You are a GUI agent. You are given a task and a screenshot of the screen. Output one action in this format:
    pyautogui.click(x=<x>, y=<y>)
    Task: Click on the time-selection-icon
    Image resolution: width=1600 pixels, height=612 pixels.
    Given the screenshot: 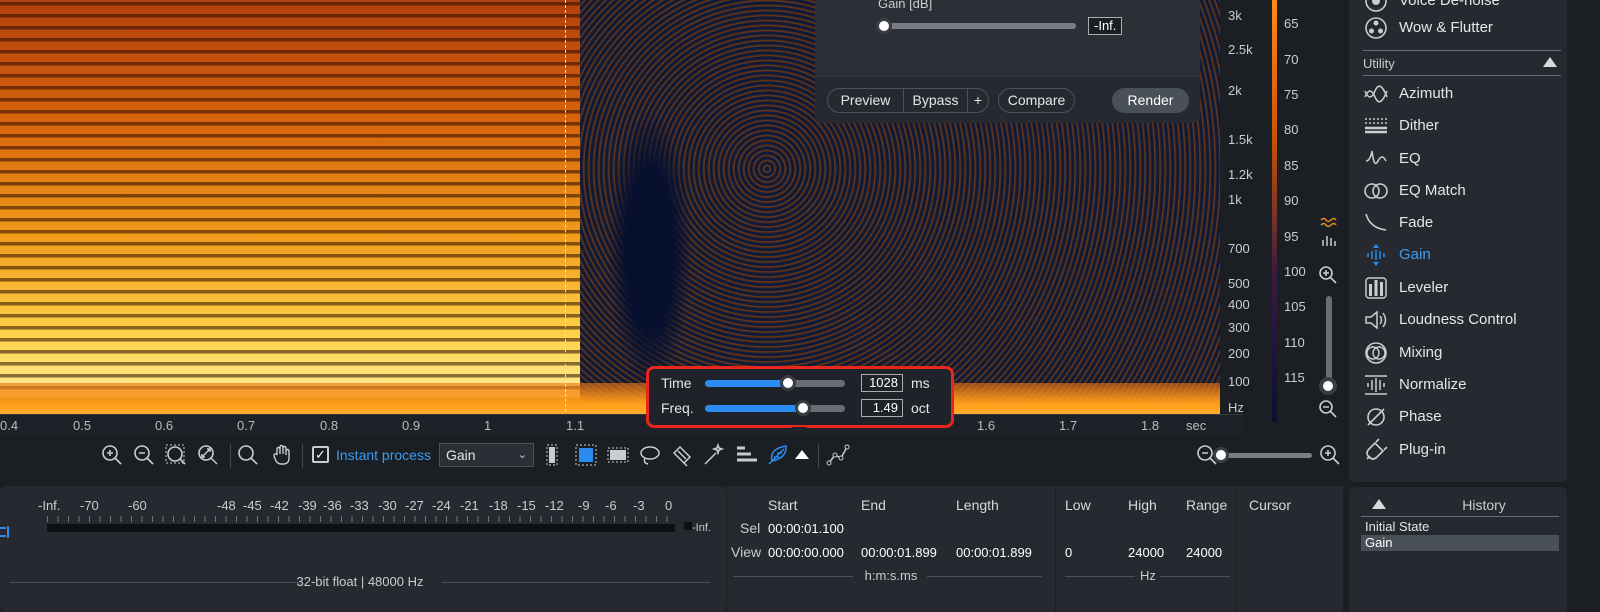 What is the action you would take?
    pyautogui.click(x=552, y=455)
    